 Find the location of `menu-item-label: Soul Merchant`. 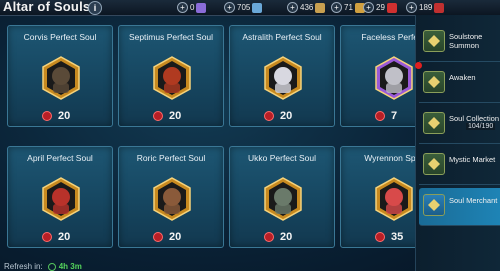

menu-item-label: Soul Merchant is located at coordinates (473, 200).